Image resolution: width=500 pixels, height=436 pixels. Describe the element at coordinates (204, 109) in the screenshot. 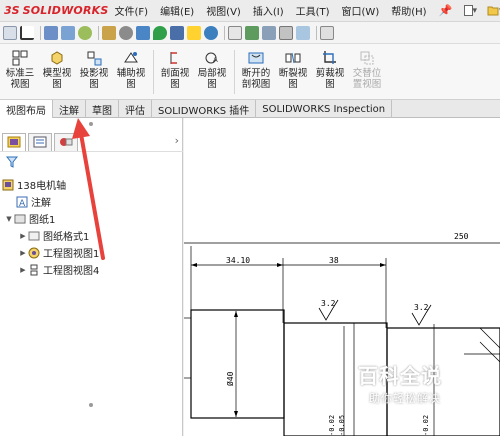

I see `tab-addins: SOLIDWORKS 插件` at that location.